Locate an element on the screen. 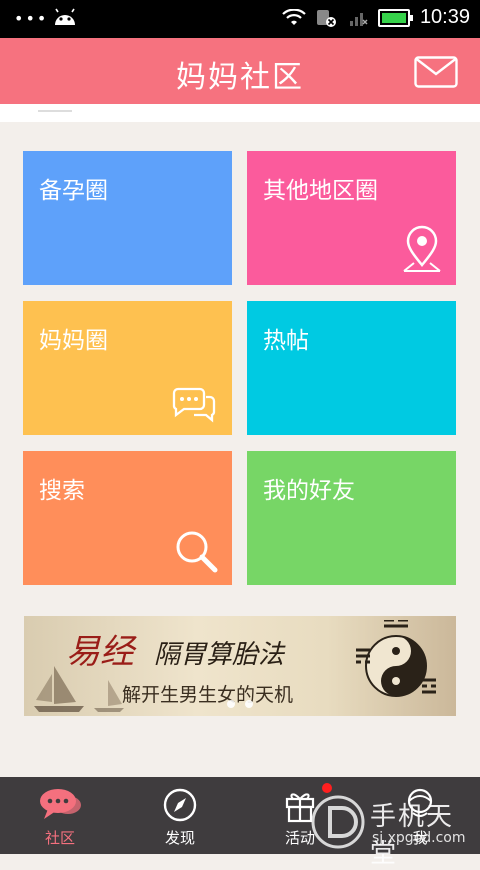 The width and height of the screenshot is (480, 870). wifi-icon is located at coordinates (294, 16).